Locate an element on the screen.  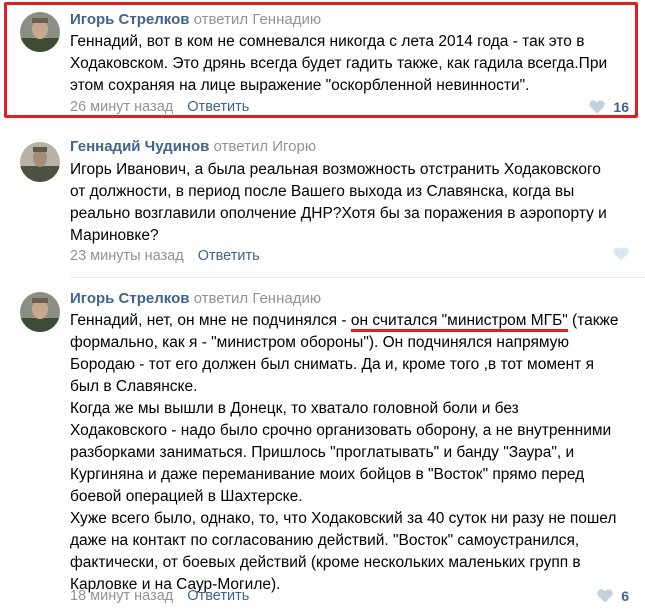
comment-meta: 23 минуты назад Ответить is located at coordinates (165, 256).